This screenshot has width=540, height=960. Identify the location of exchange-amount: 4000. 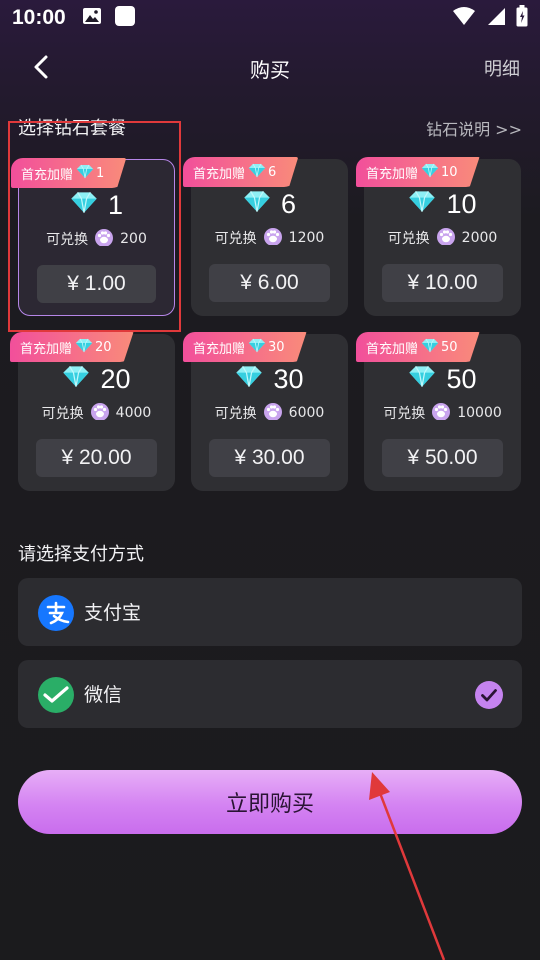
(133, 413).